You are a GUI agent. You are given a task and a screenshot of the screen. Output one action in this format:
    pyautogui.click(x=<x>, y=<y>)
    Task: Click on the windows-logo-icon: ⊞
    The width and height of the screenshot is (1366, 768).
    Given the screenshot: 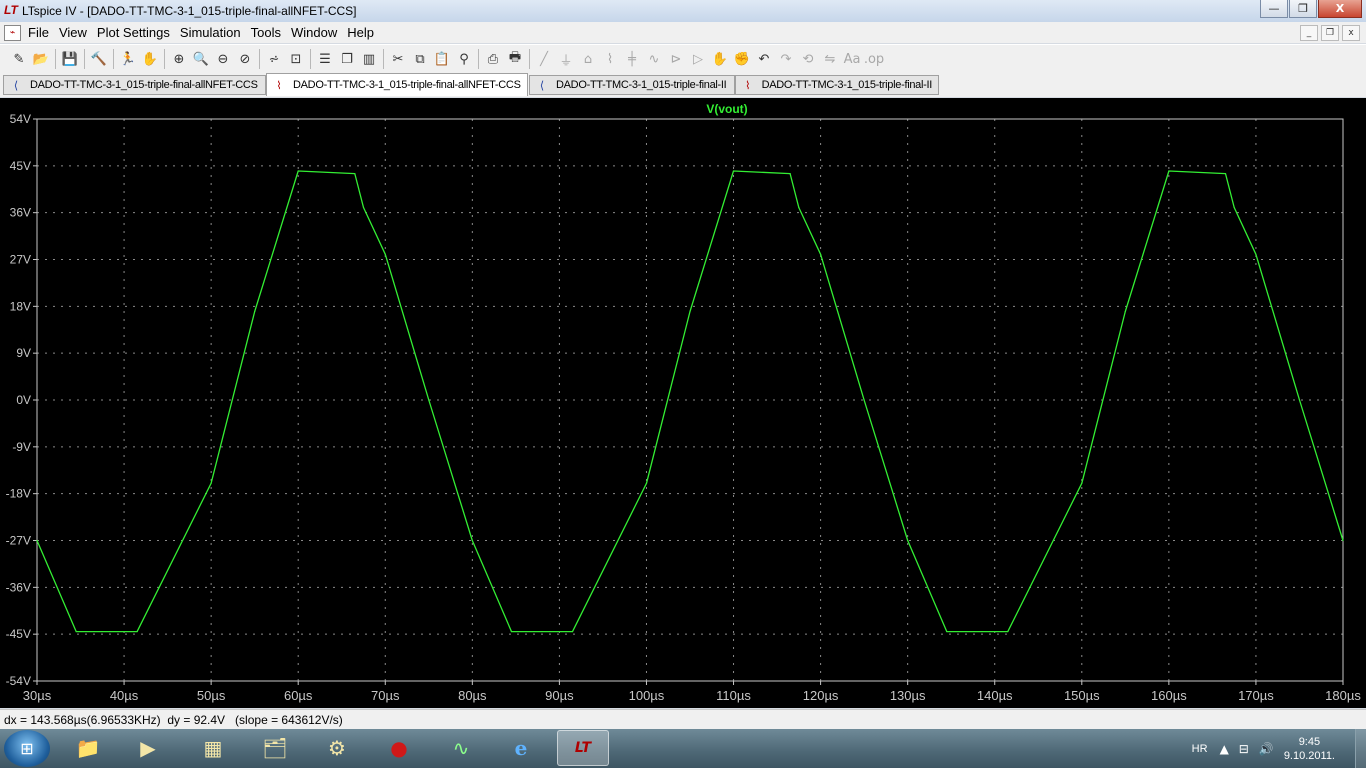 What is the action you would take?
    pyautogui.click(x=27, y=748)
    